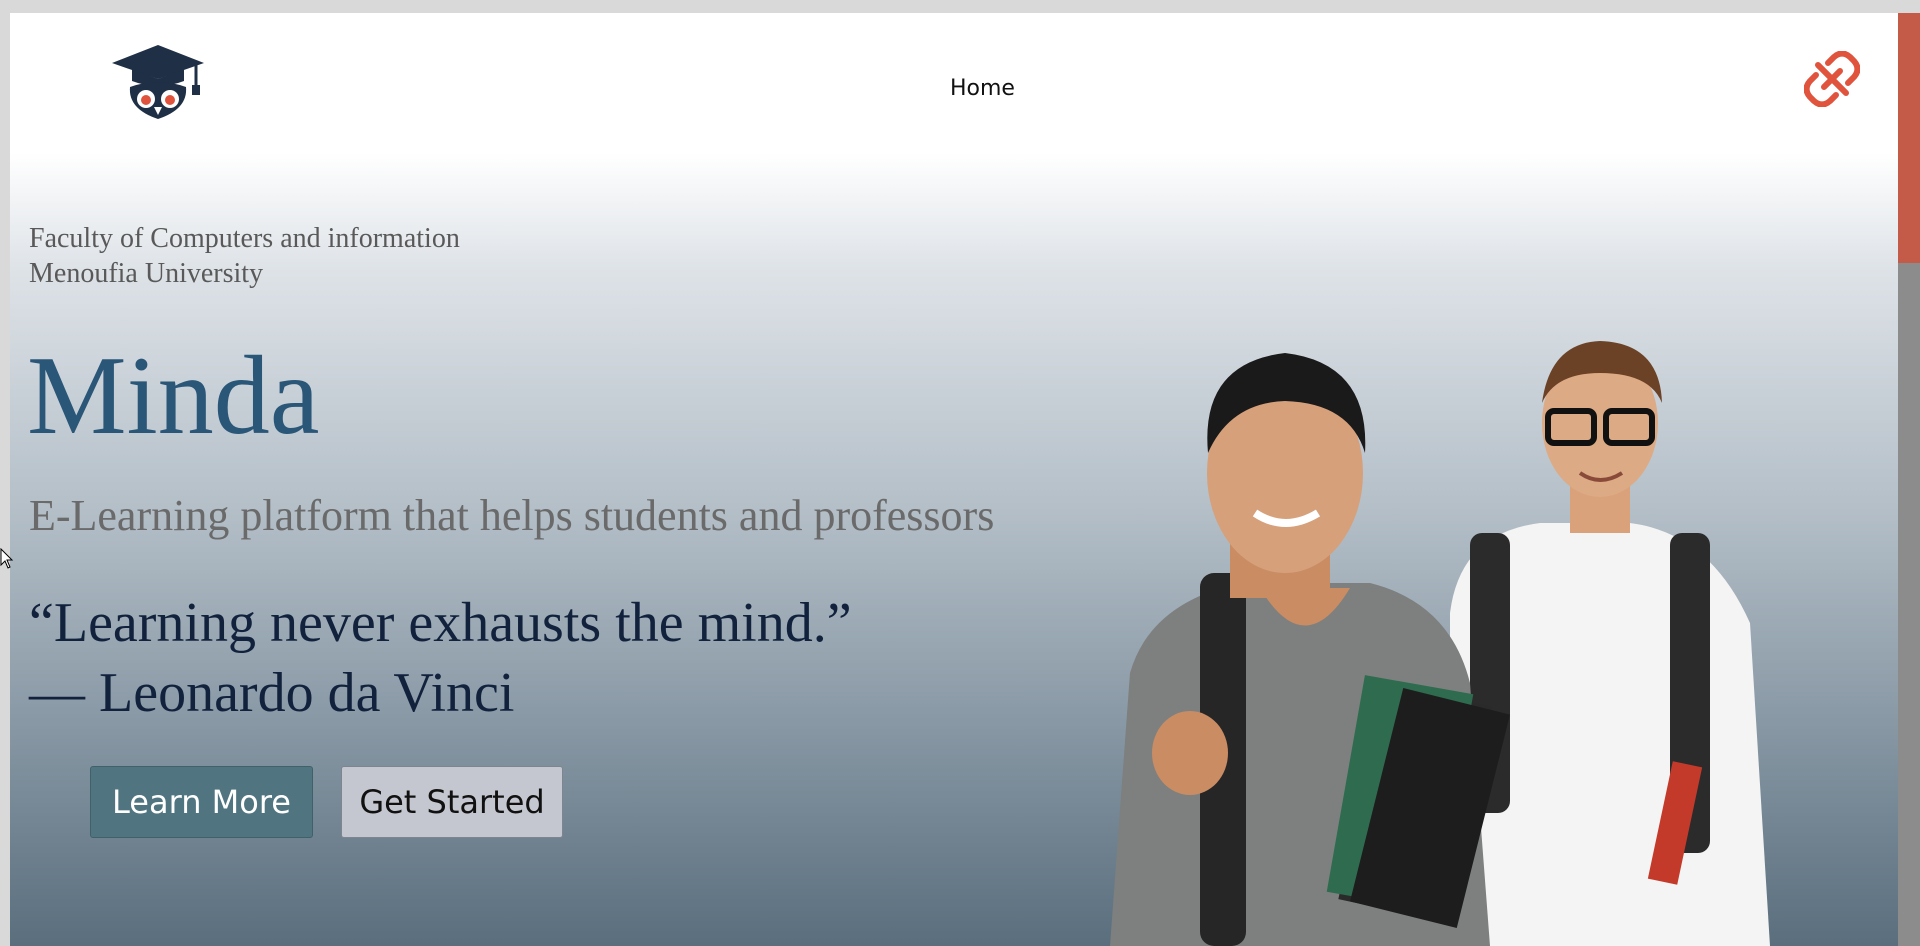  Describe the element at coordinates (1832, 79) in the screenshot. I see `unlink-icon` at that location.